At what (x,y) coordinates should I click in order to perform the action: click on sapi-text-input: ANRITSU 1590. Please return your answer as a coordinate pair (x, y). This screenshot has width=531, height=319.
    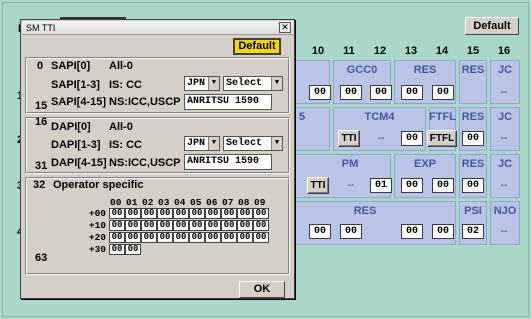
    Looking at the image, I should click on (228, 102).